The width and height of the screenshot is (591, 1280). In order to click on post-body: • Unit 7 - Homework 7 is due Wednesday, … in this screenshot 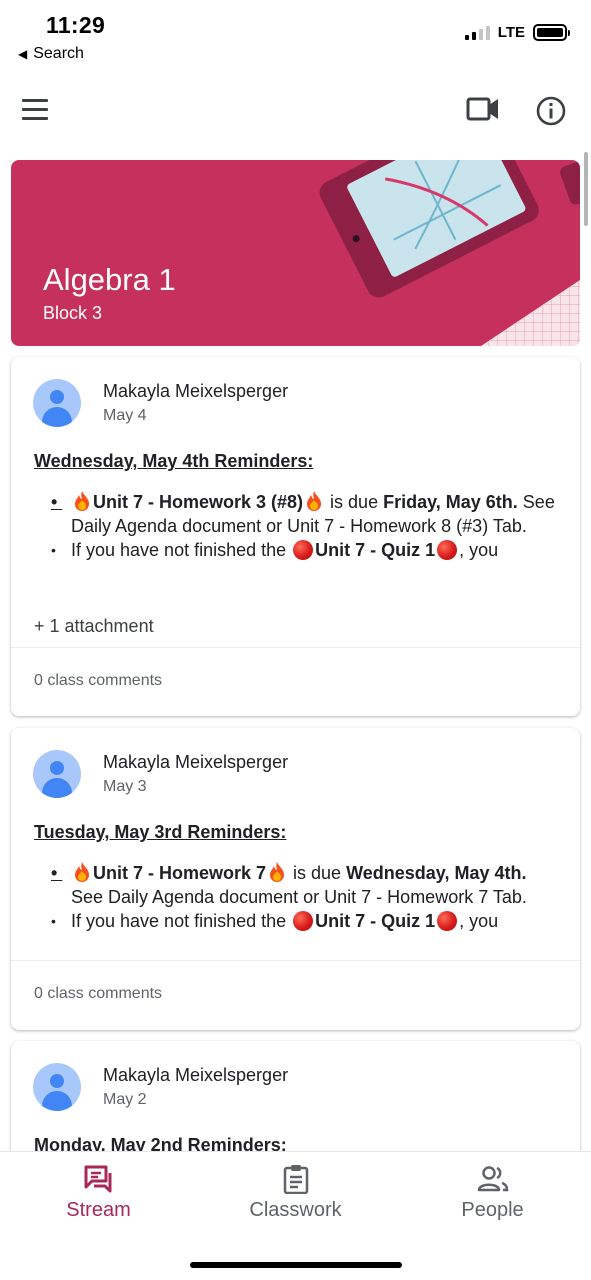, I will do `click(296, 897)`.